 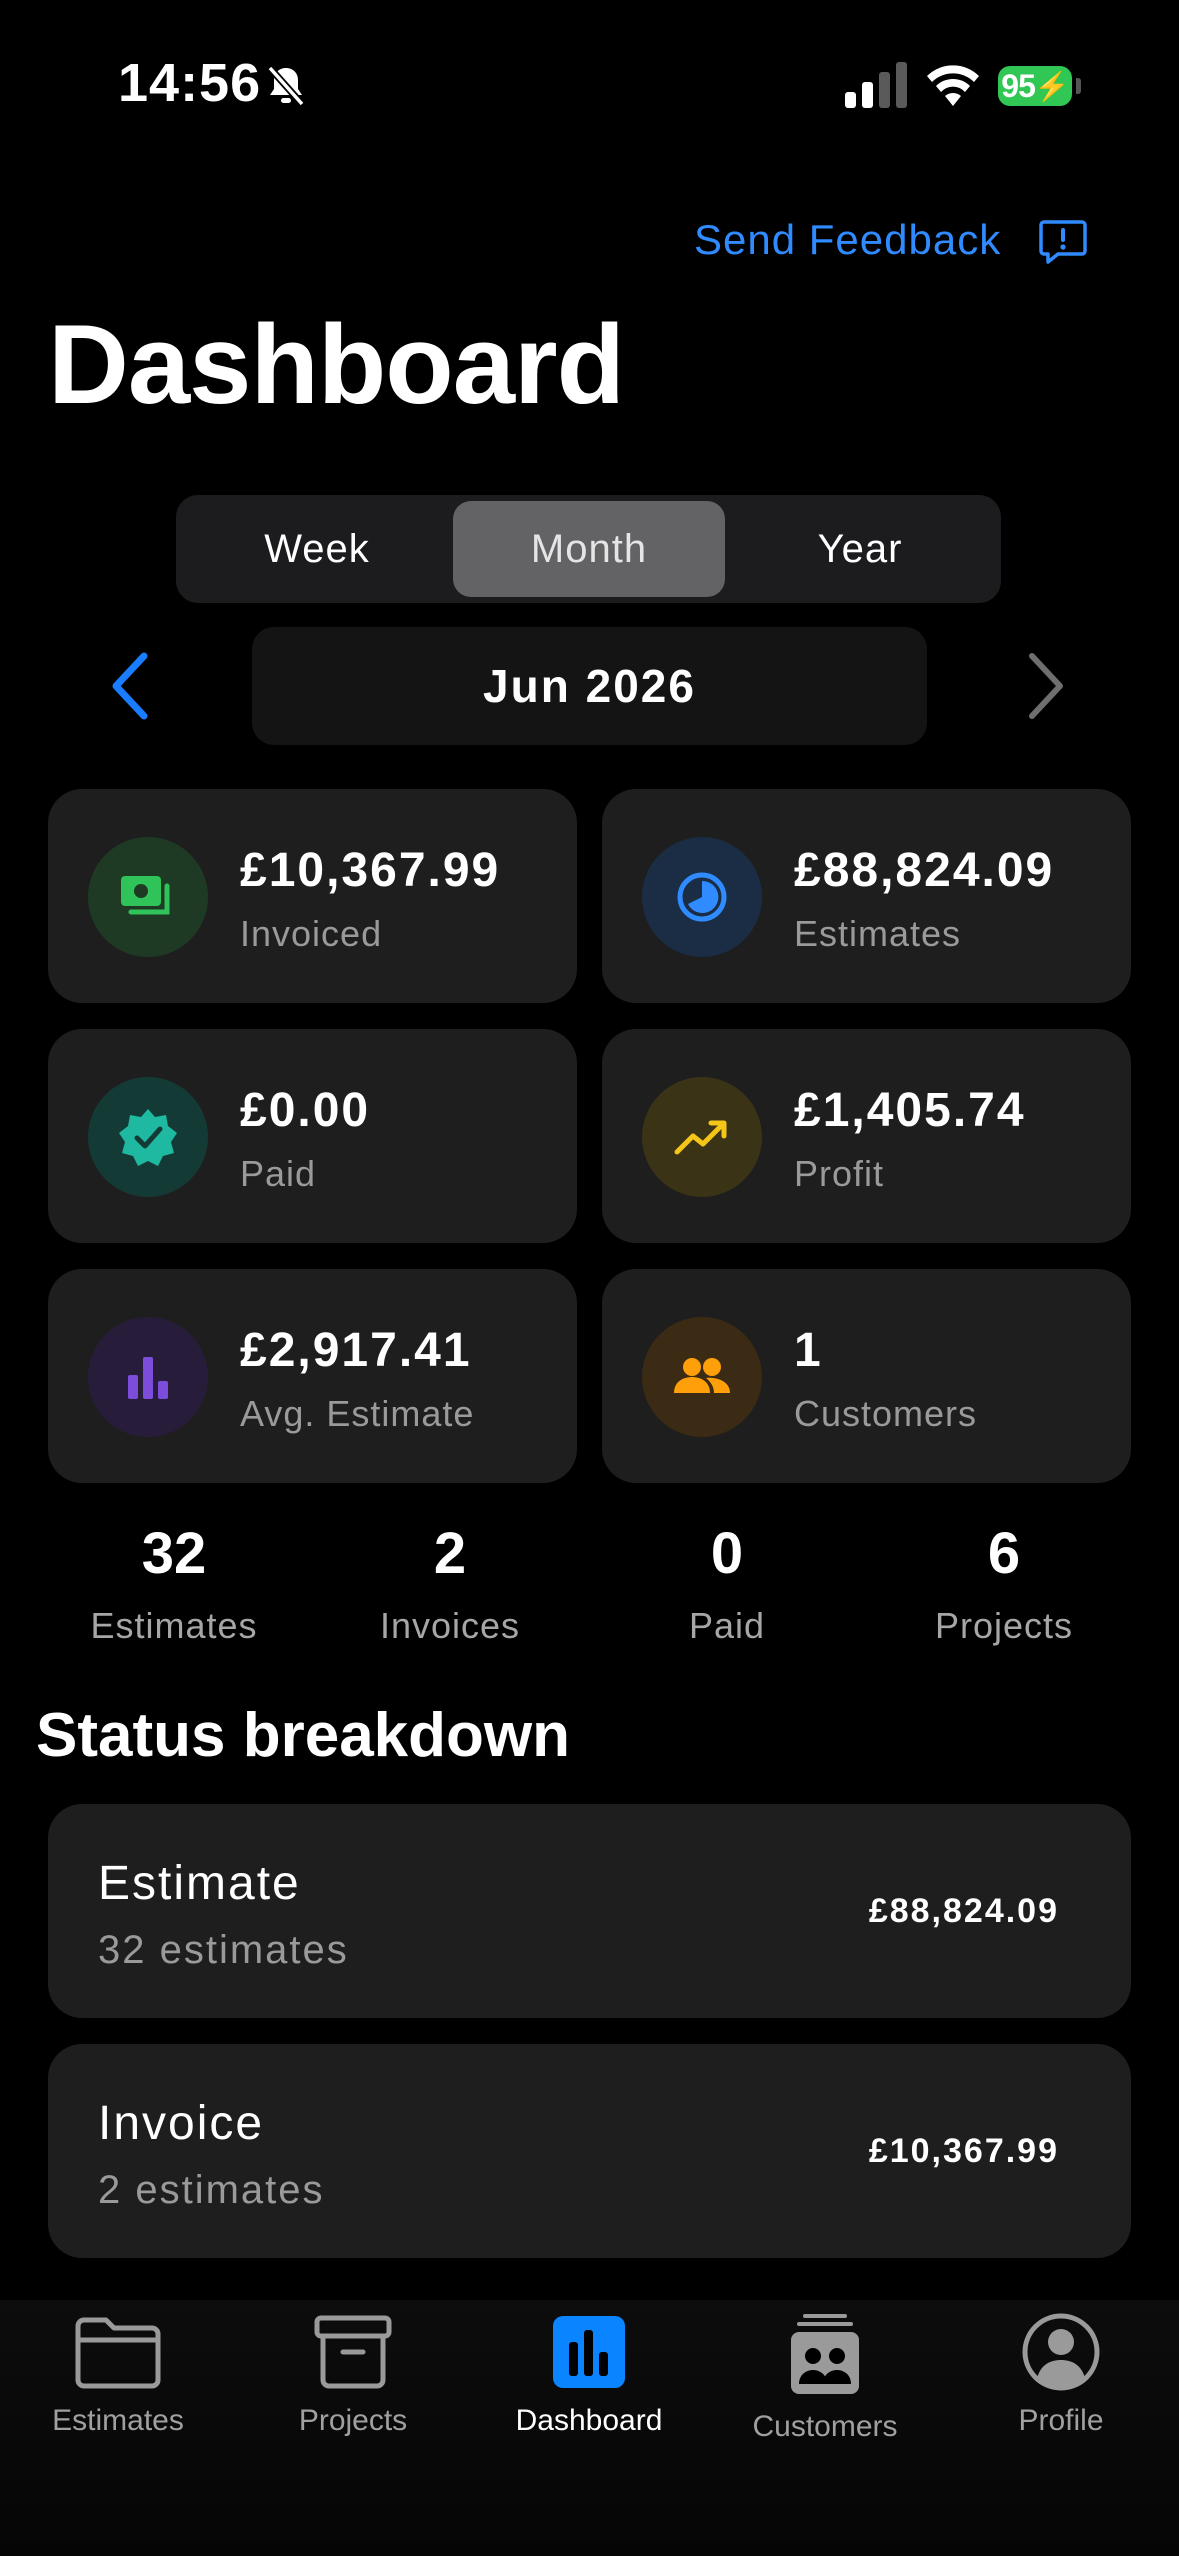 I want to click on battery-tip, so click(x=1078, y=86).